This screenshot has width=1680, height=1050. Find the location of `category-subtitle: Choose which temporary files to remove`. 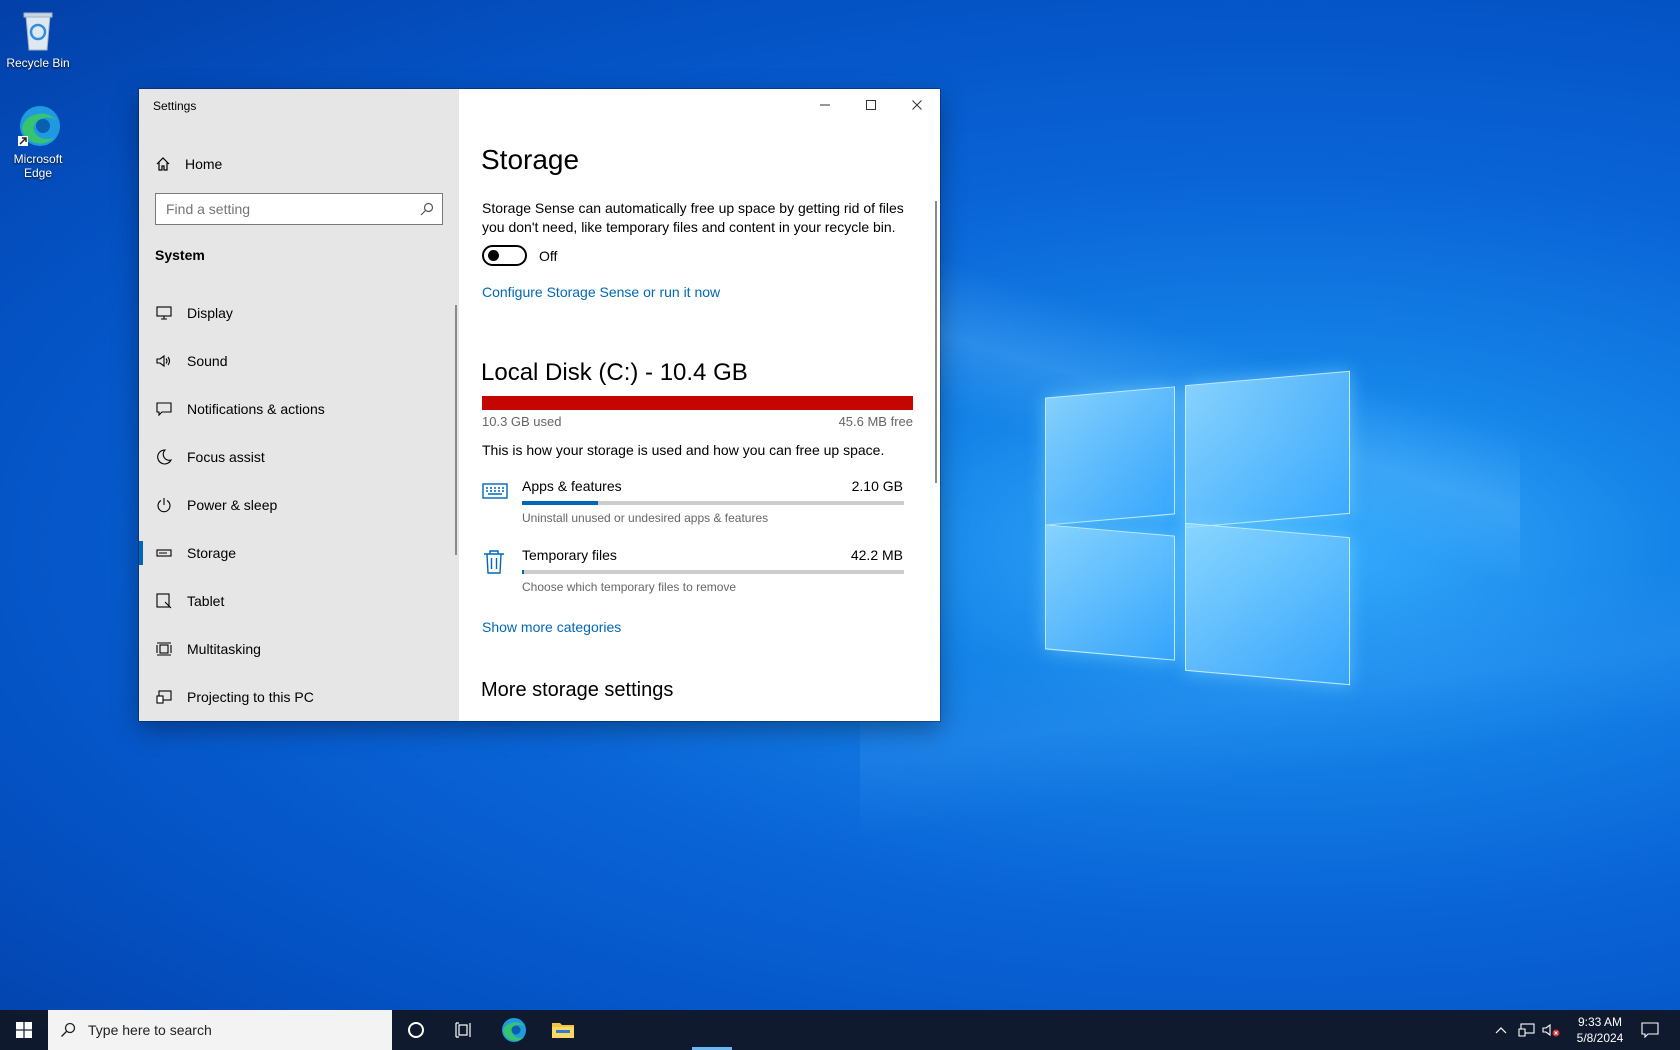

category-subtitle: Choose which temporary files to remove is located at coordinates (629, 587).